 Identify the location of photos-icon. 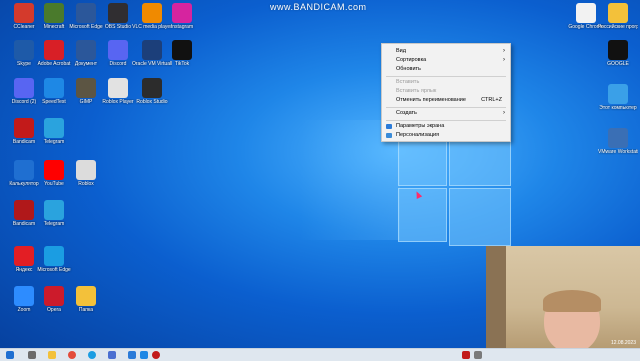
(144, 355).